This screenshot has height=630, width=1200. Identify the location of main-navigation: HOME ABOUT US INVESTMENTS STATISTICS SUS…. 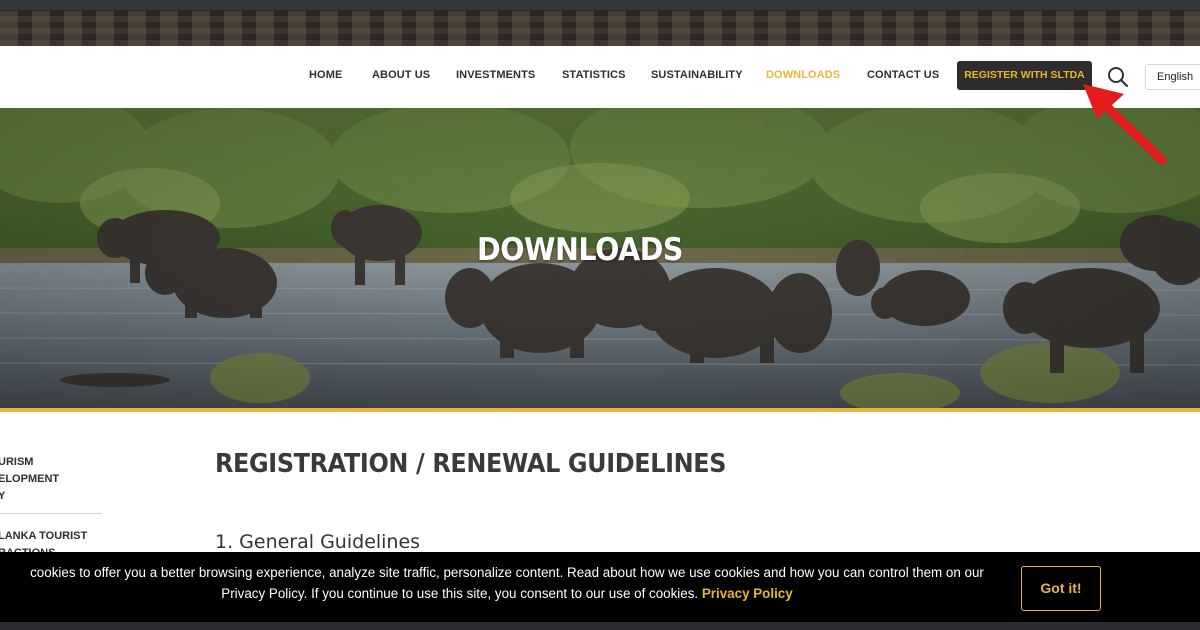
(600, 77).